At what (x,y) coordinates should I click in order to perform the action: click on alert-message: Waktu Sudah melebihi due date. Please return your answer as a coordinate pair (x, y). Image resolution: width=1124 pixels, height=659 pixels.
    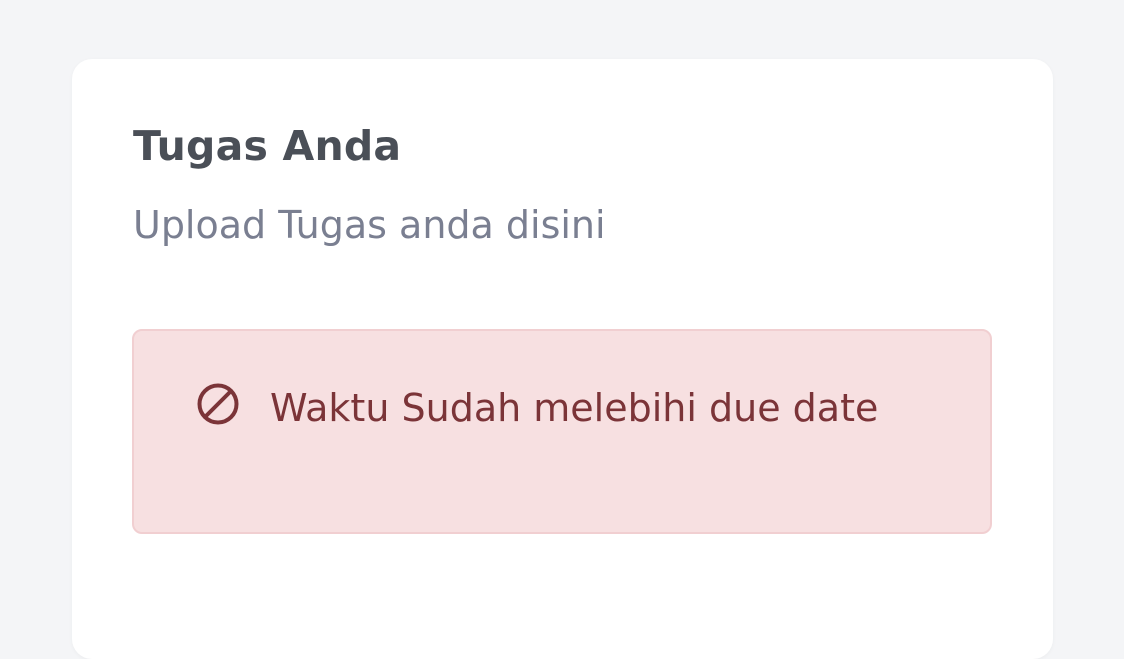
    Looking at the image, I should click on (574, 408).